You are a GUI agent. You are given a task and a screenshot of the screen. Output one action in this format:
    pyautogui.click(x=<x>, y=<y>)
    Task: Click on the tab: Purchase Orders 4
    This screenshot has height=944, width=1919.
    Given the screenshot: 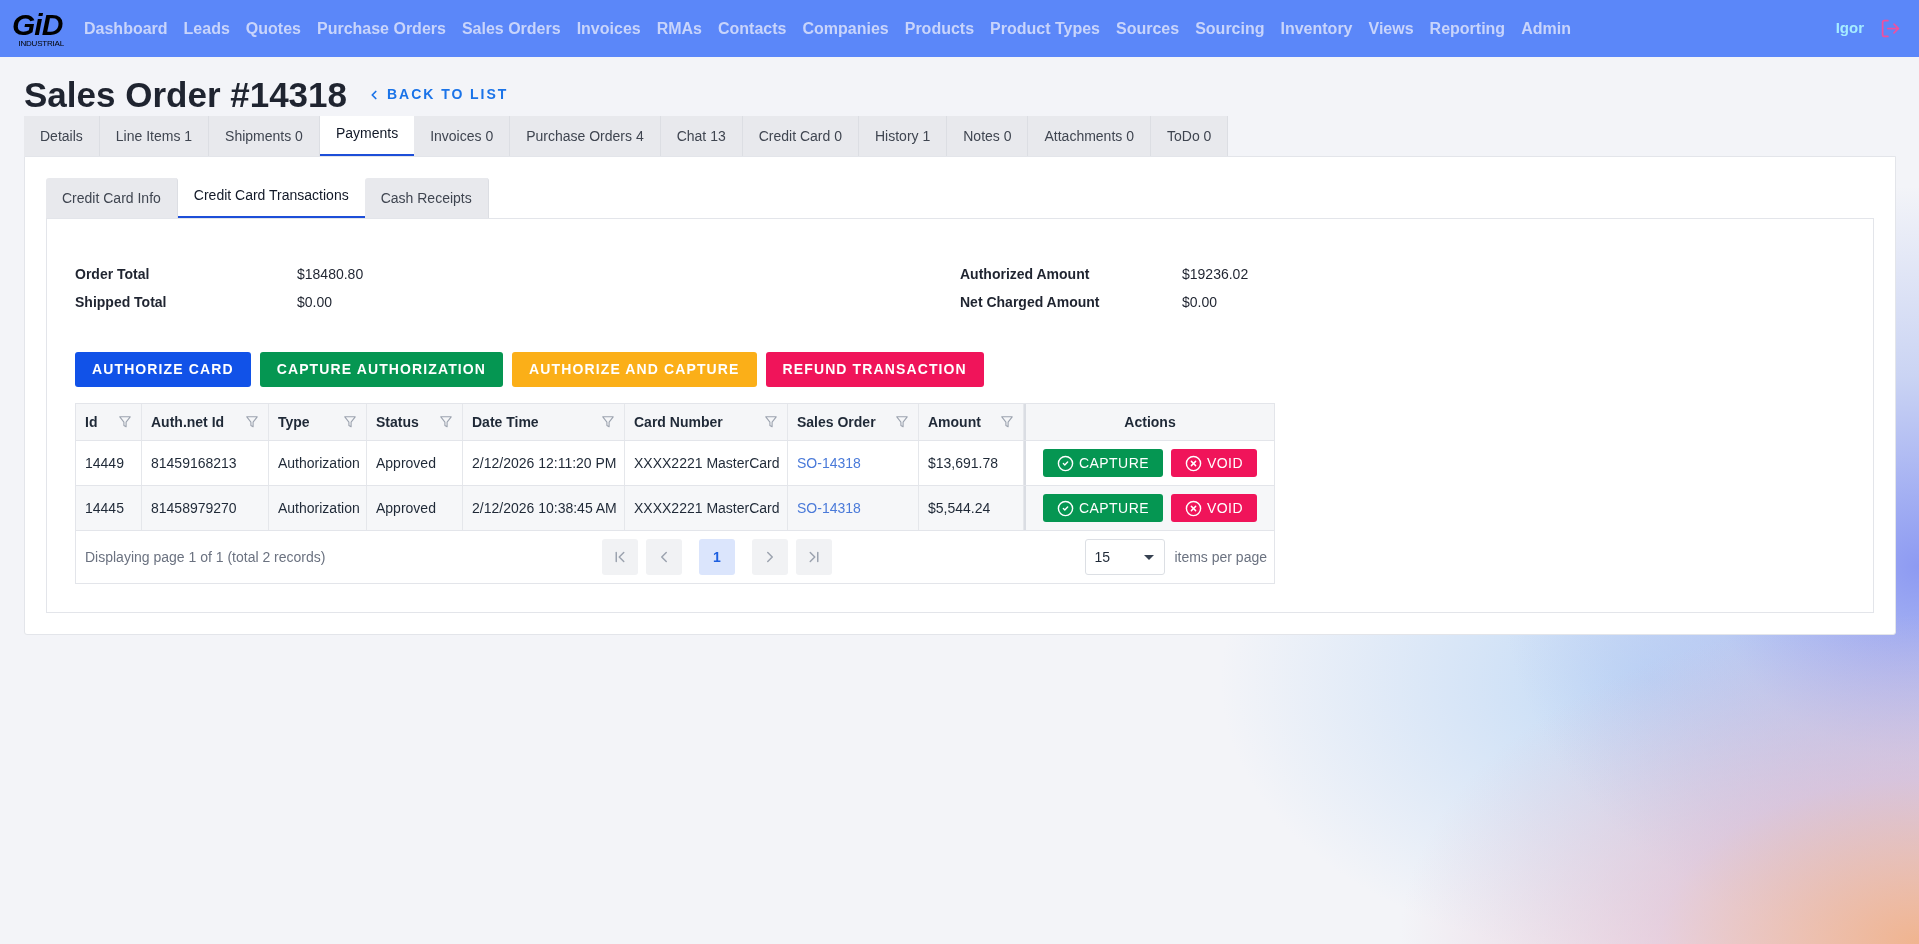 What is the action you would take?
    pyautogui.click(x=585, y=136)
    